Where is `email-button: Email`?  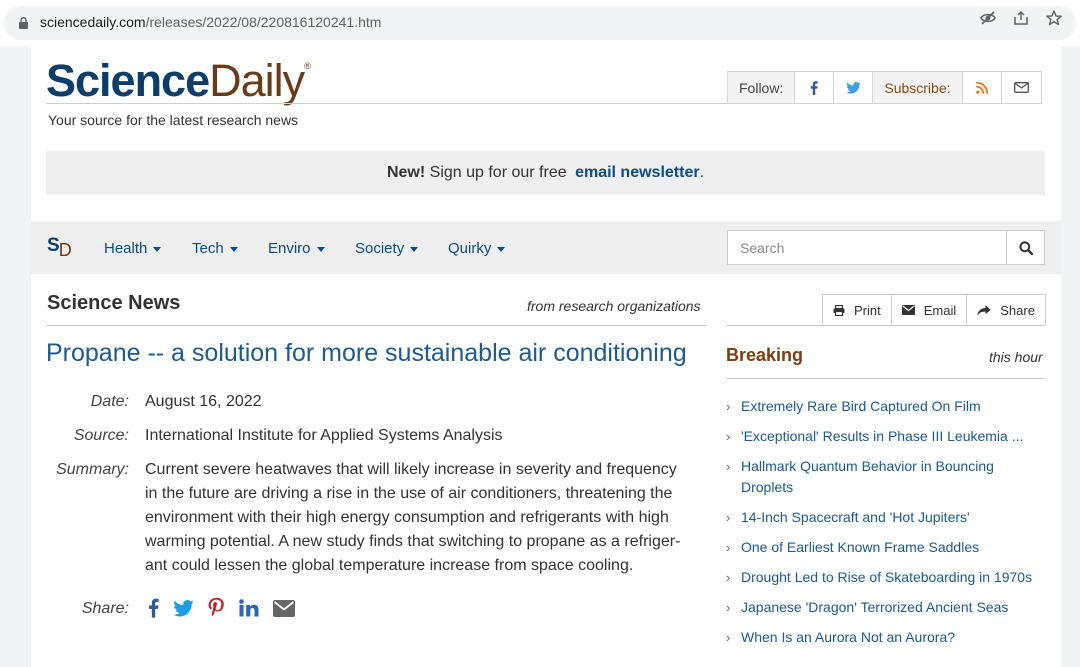
email-button: Email is located at coordinates (930, 310).